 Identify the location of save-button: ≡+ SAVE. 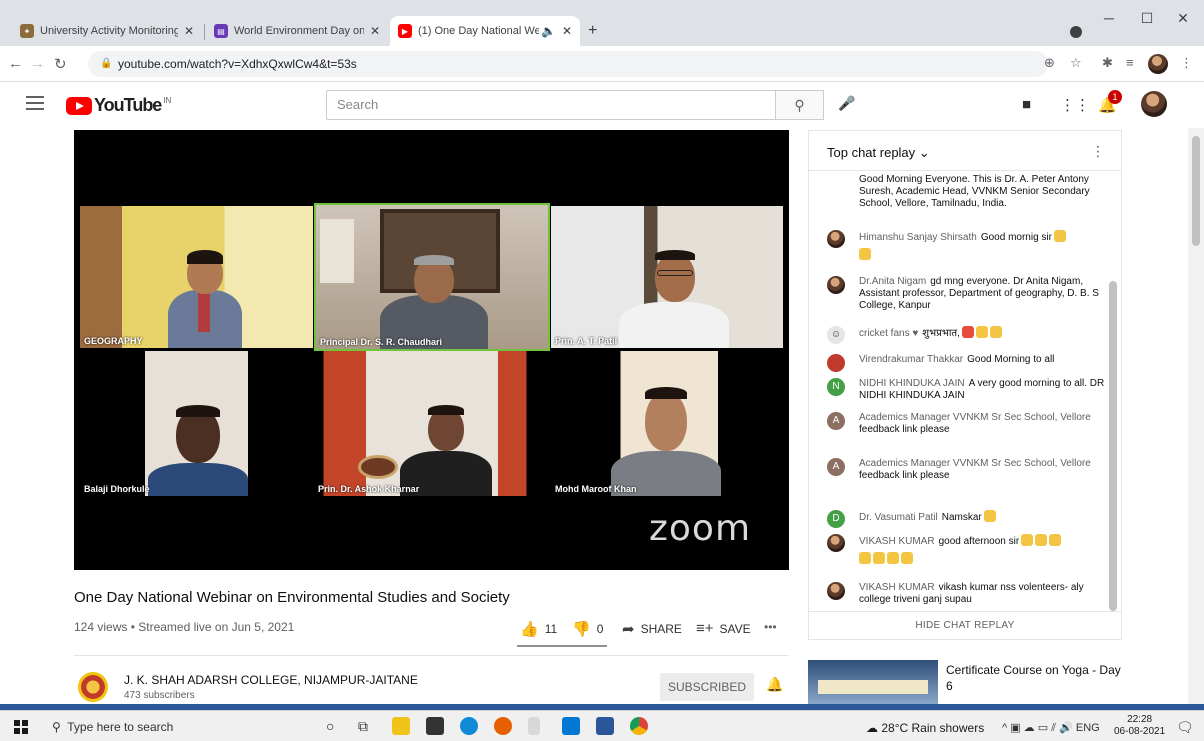
(723, 628).